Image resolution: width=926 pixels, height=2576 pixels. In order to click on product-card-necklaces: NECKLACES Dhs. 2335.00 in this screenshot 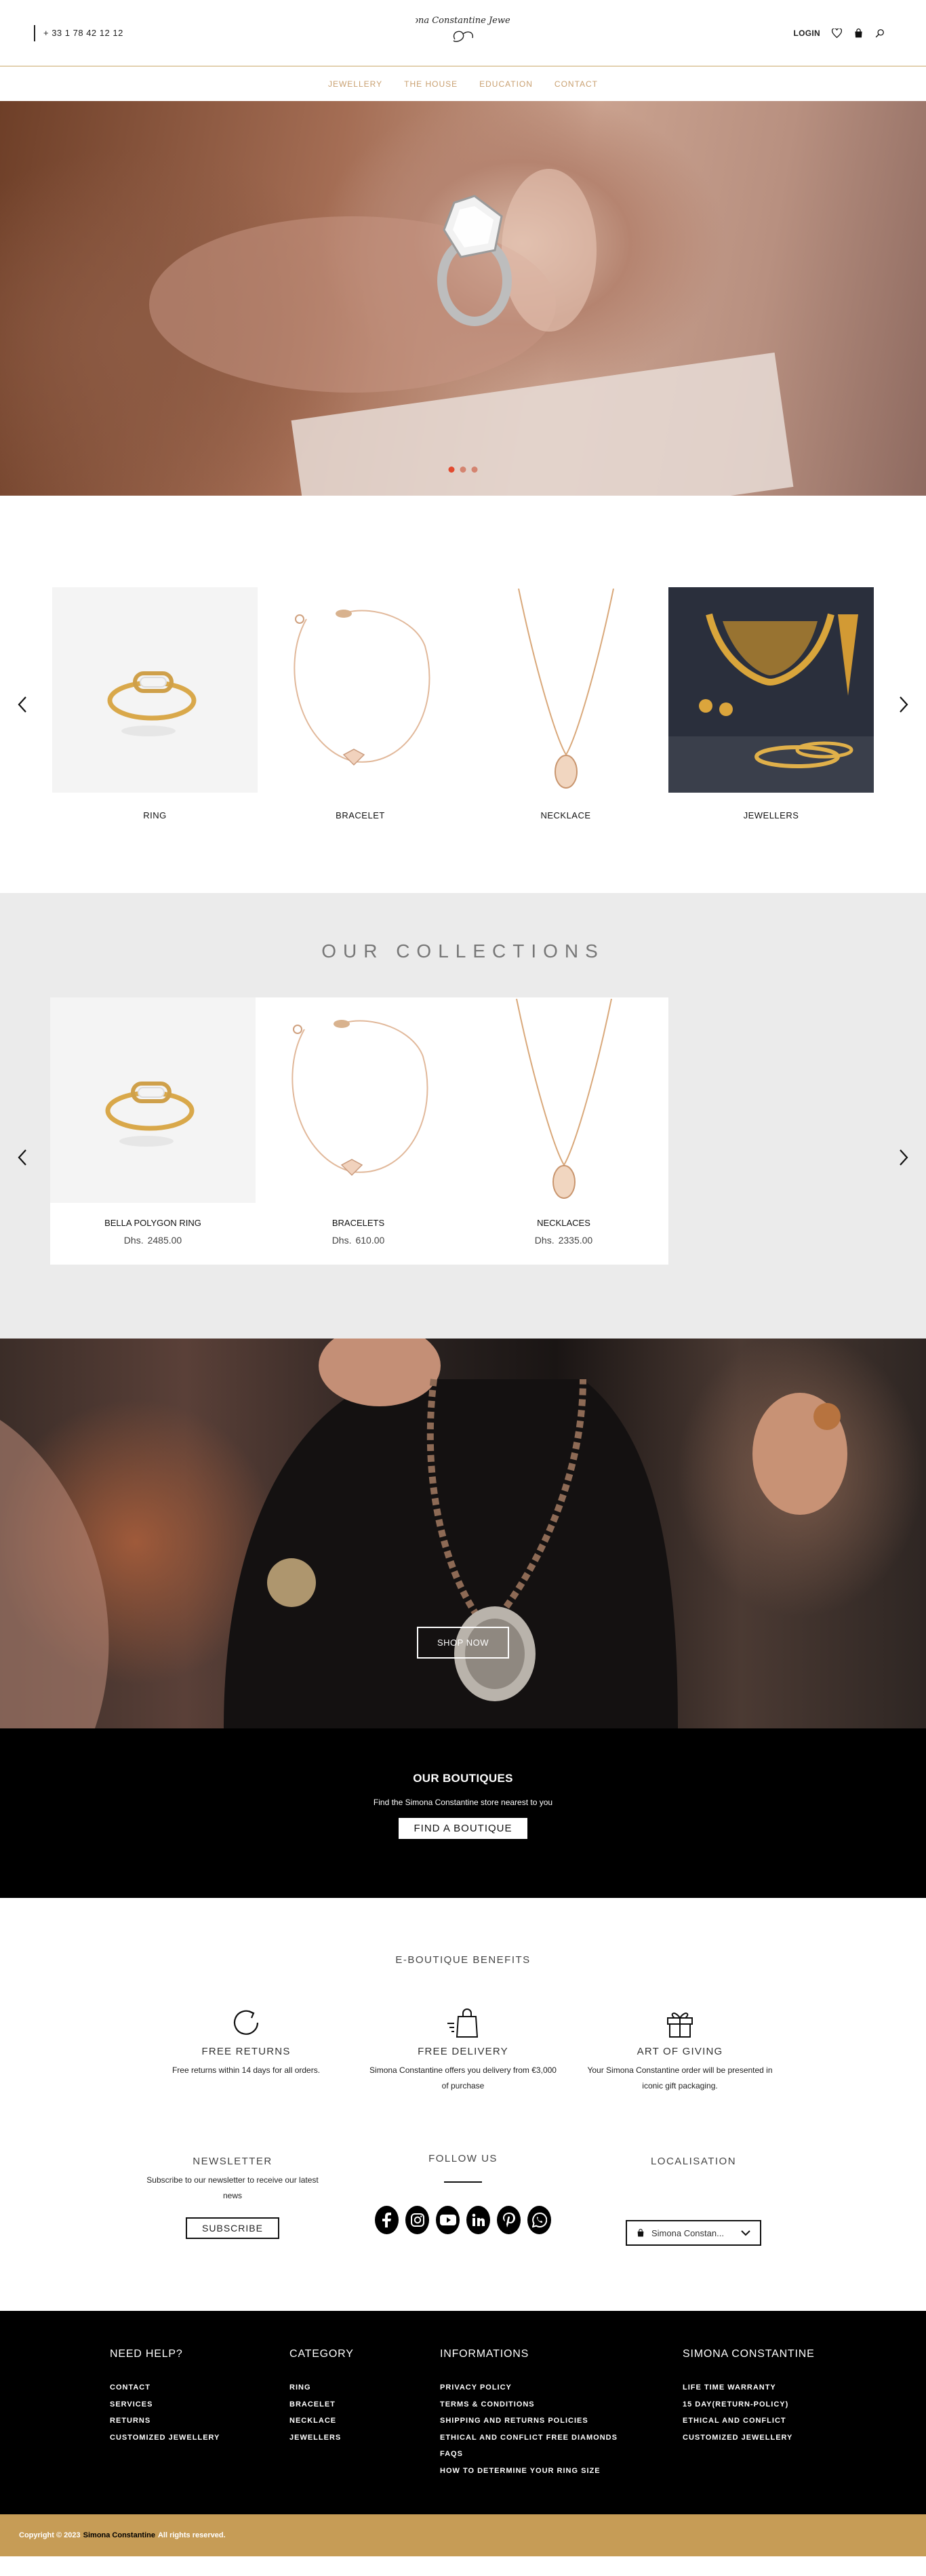, I will do `click(563, 1131)`.